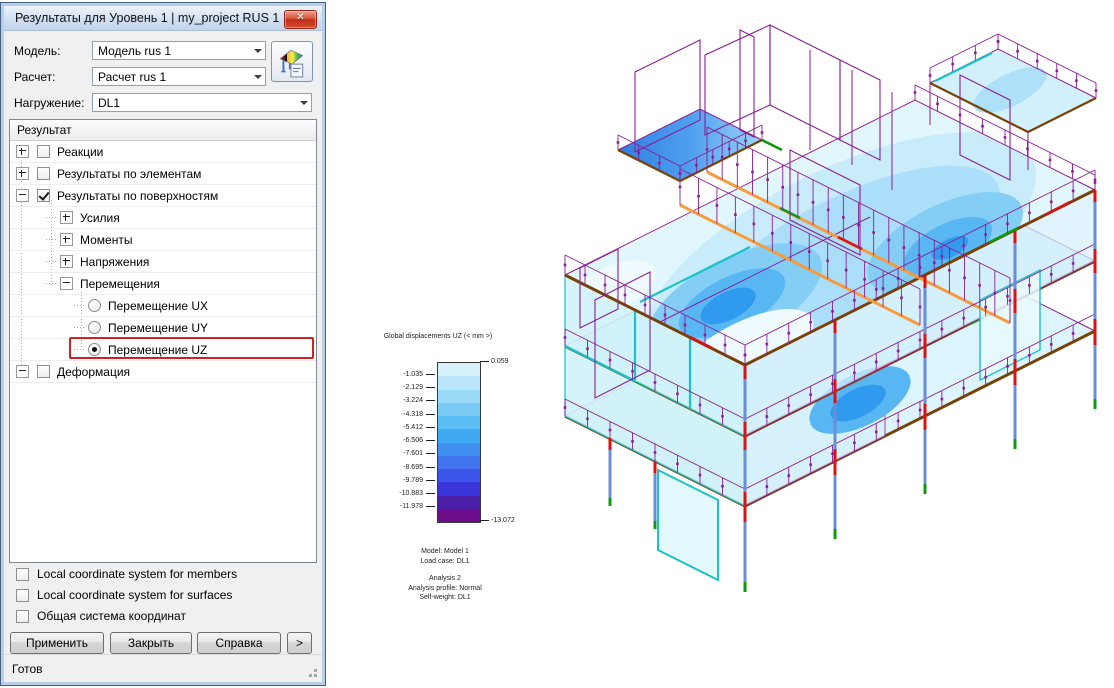  I want to click on help-button-label: Справка, so click(239, 643).